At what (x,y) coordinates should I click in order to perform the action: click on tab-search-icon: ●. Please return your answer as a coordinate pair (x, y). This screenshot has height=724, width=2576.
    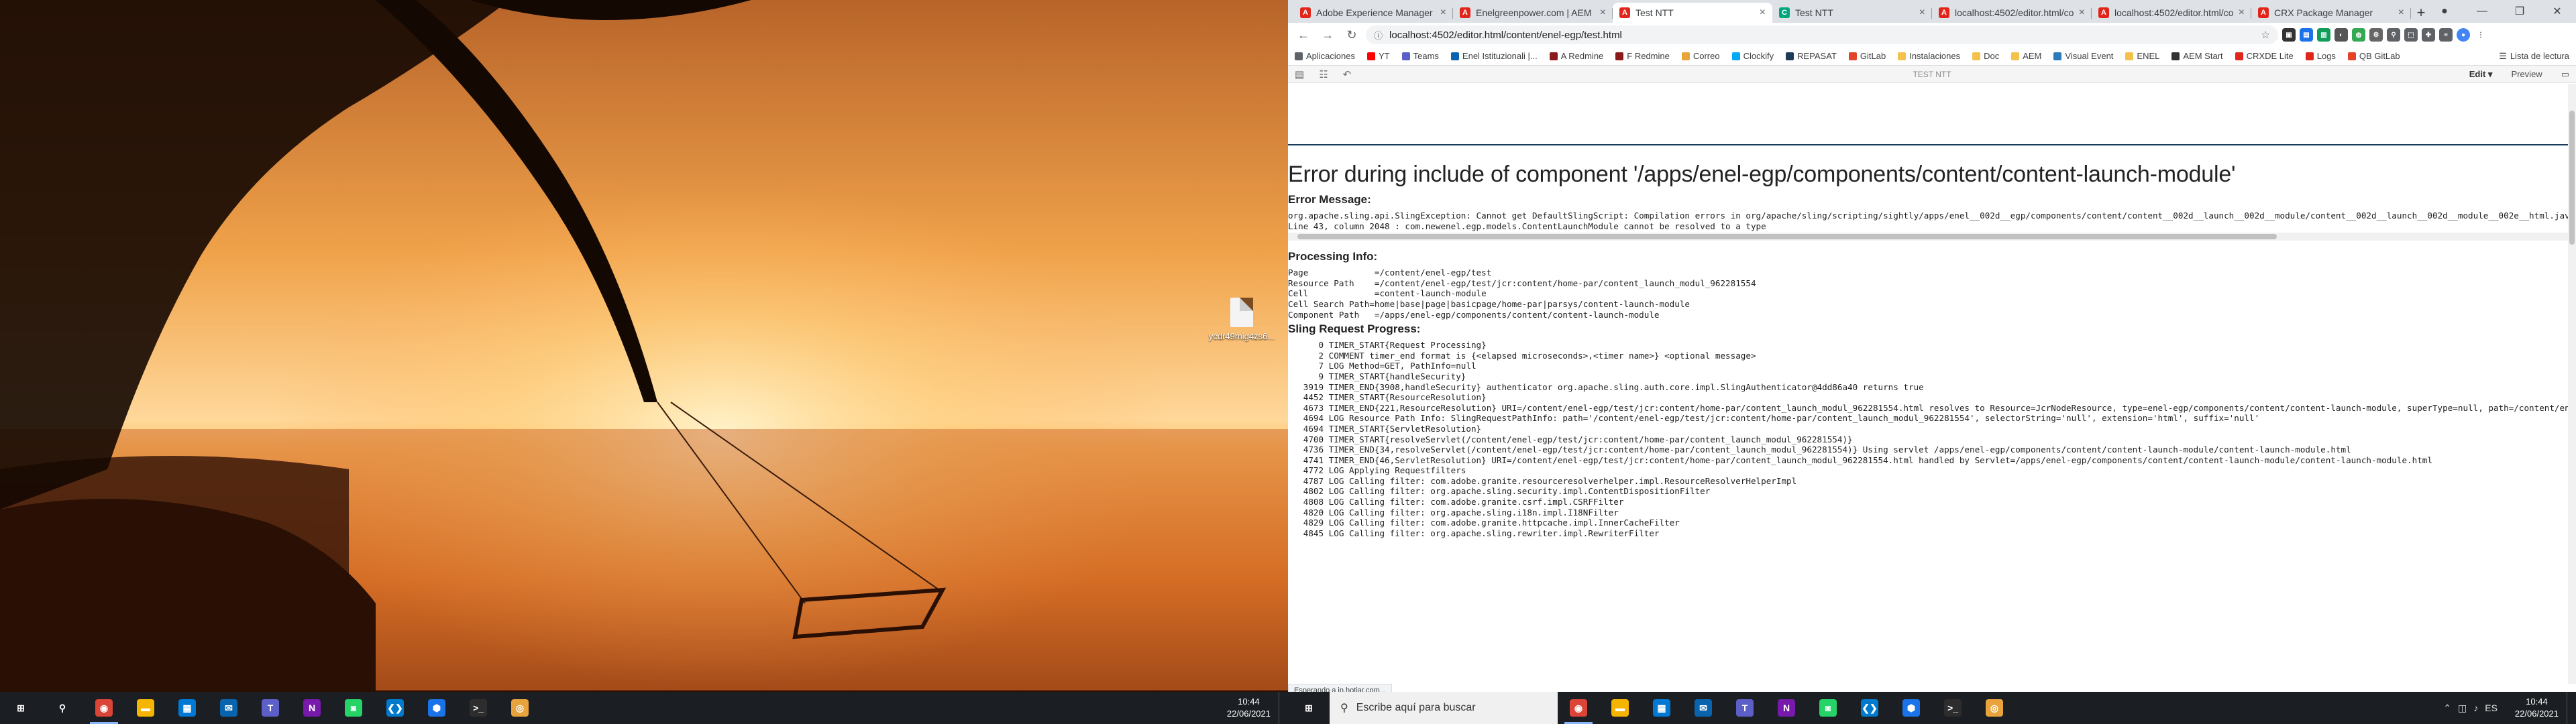
    Looking at the image, I should click on (2444, 11).